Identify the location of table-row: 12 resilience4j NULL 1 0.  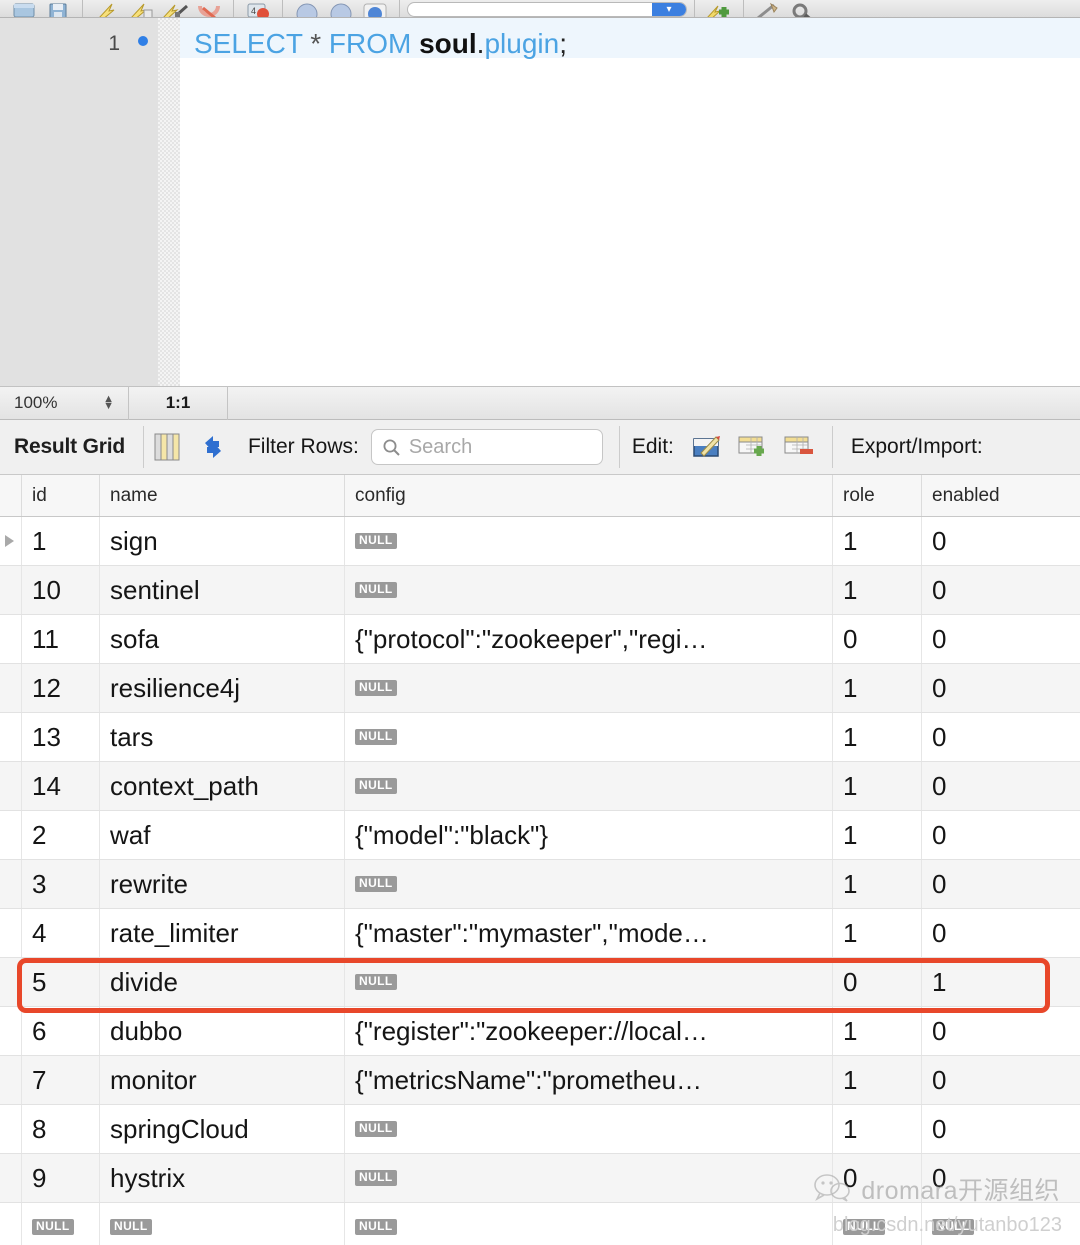
(540, 688).